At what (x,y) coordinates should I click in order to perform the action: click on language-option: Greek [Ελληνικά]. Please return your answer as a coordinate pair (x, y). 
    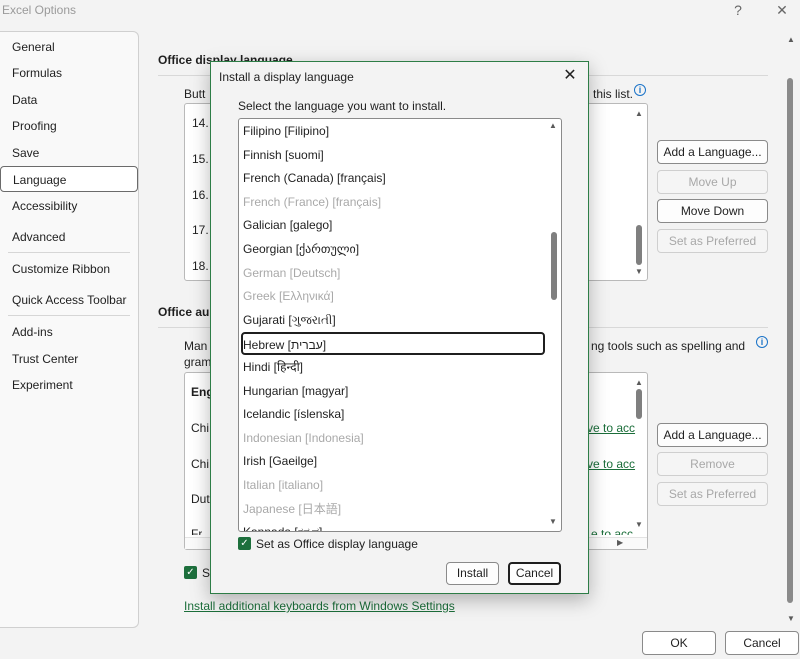
    Looking at the image, I should click on (393, 296).